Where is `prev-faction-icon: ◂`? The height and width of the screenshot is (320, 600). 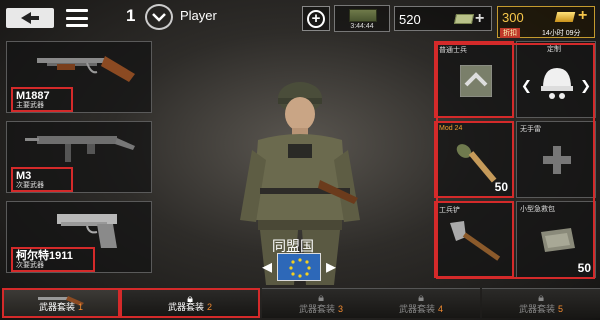
prev-faction-icon: ◂ is located at coordinates (267, 266).